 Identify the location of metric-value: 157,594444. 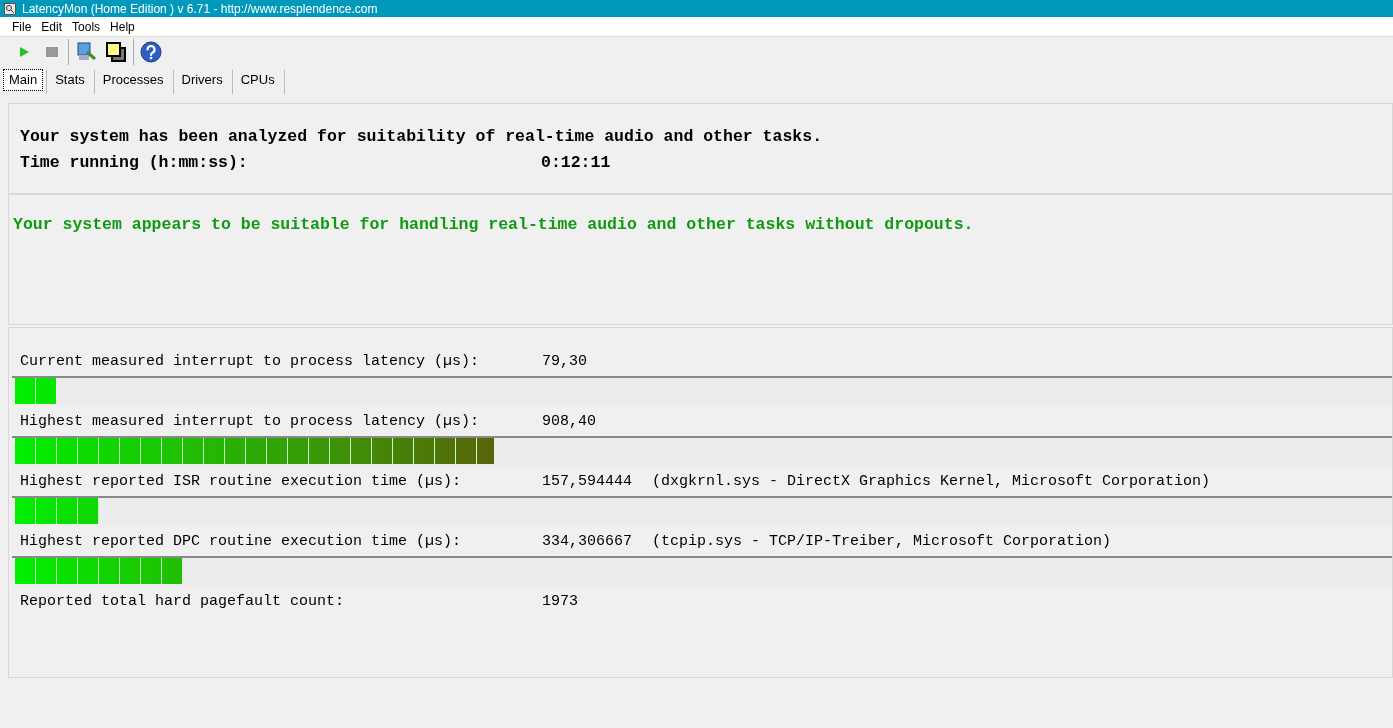
(587, 481).